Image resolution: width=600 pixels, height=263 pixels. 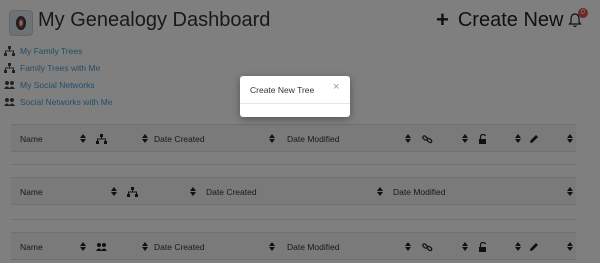 I want to click on modal-divider, so click(x=295, y=103).